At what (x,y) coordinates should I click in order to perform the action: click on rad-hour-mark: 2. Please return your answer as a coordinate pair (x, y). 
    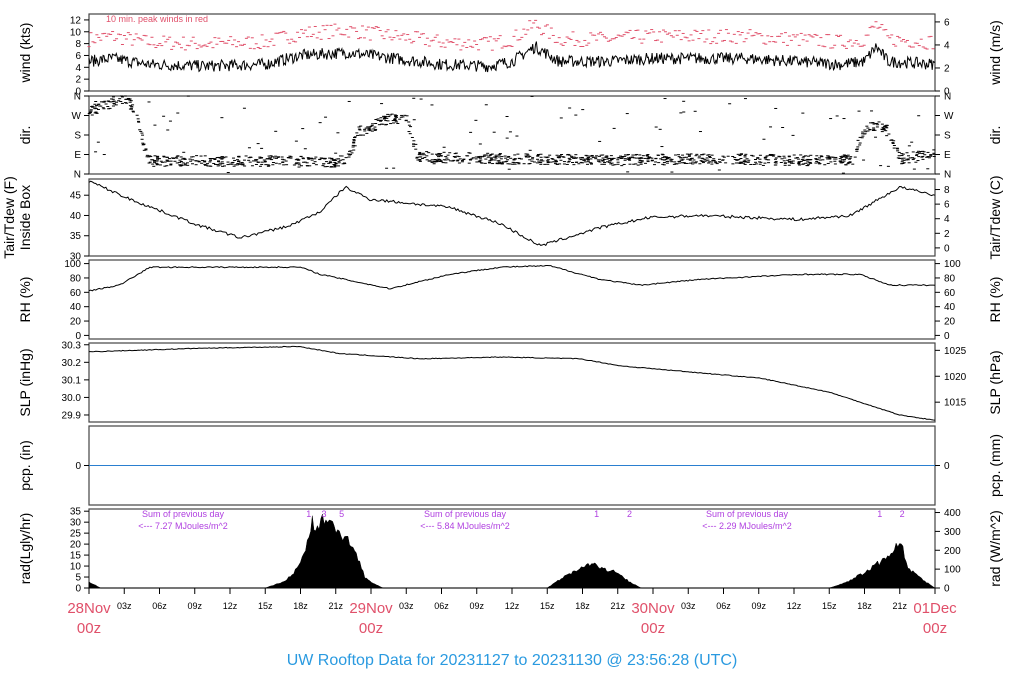
    Looking at the image, I should click on (629, 514).